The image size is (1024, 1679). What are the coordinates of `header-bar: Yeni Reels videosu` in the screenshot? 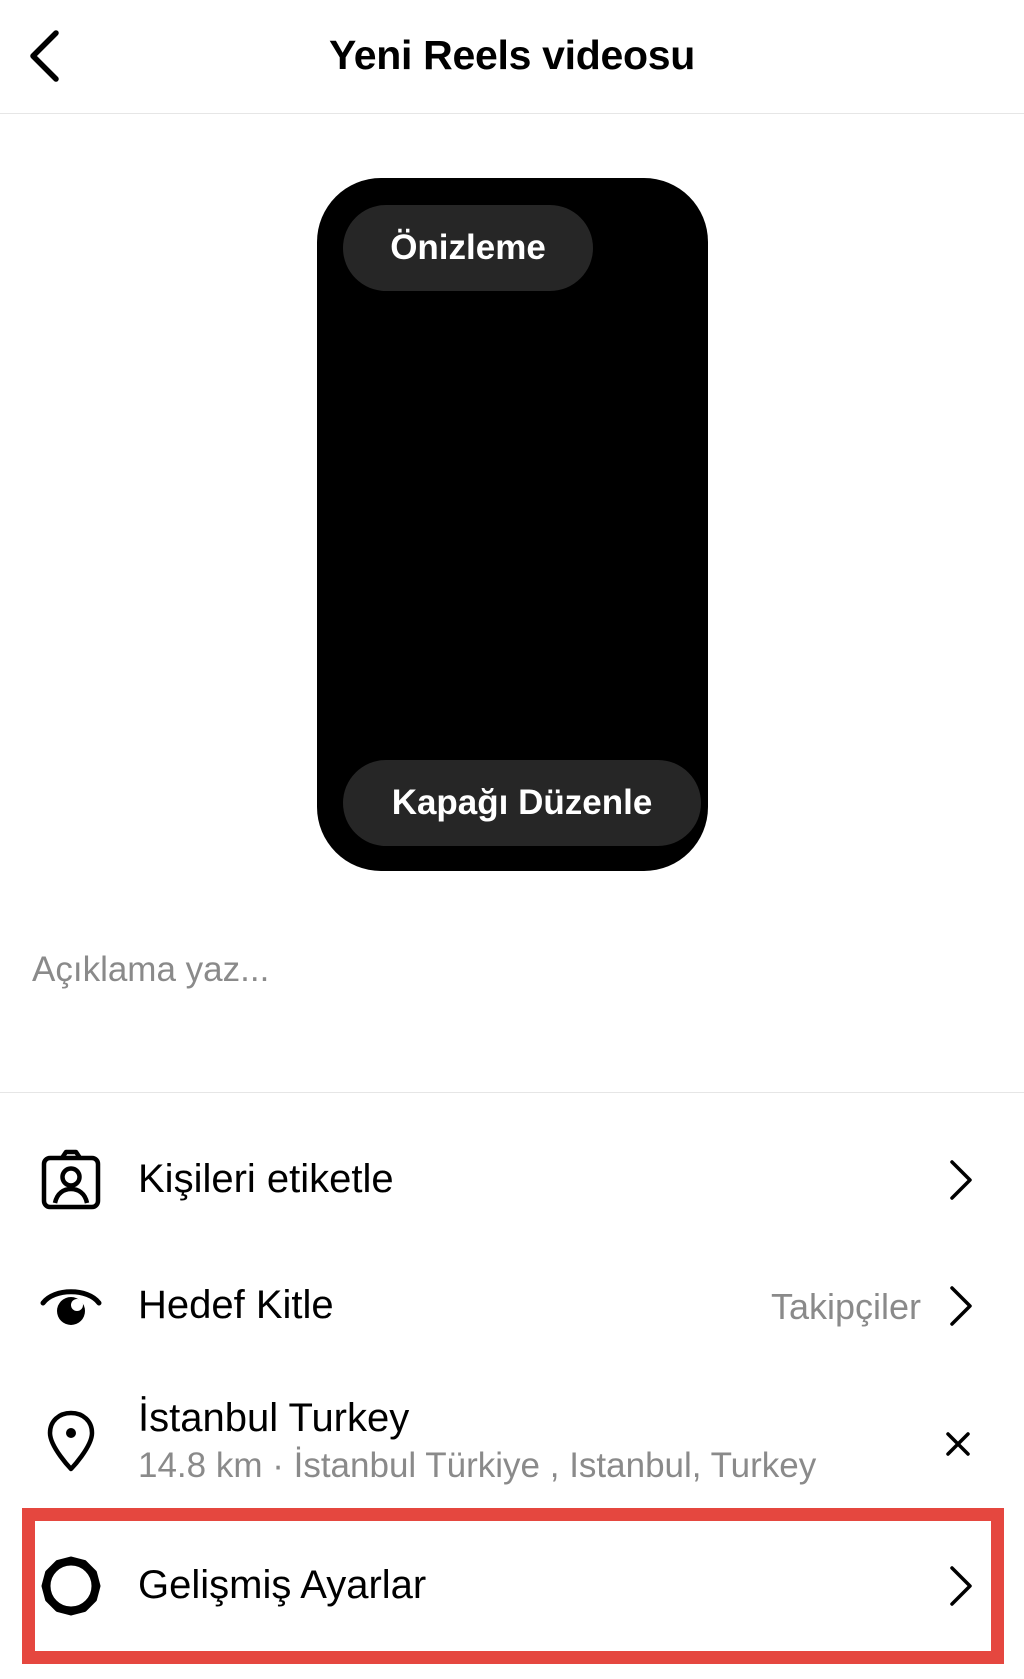 It's located at (512, 57).